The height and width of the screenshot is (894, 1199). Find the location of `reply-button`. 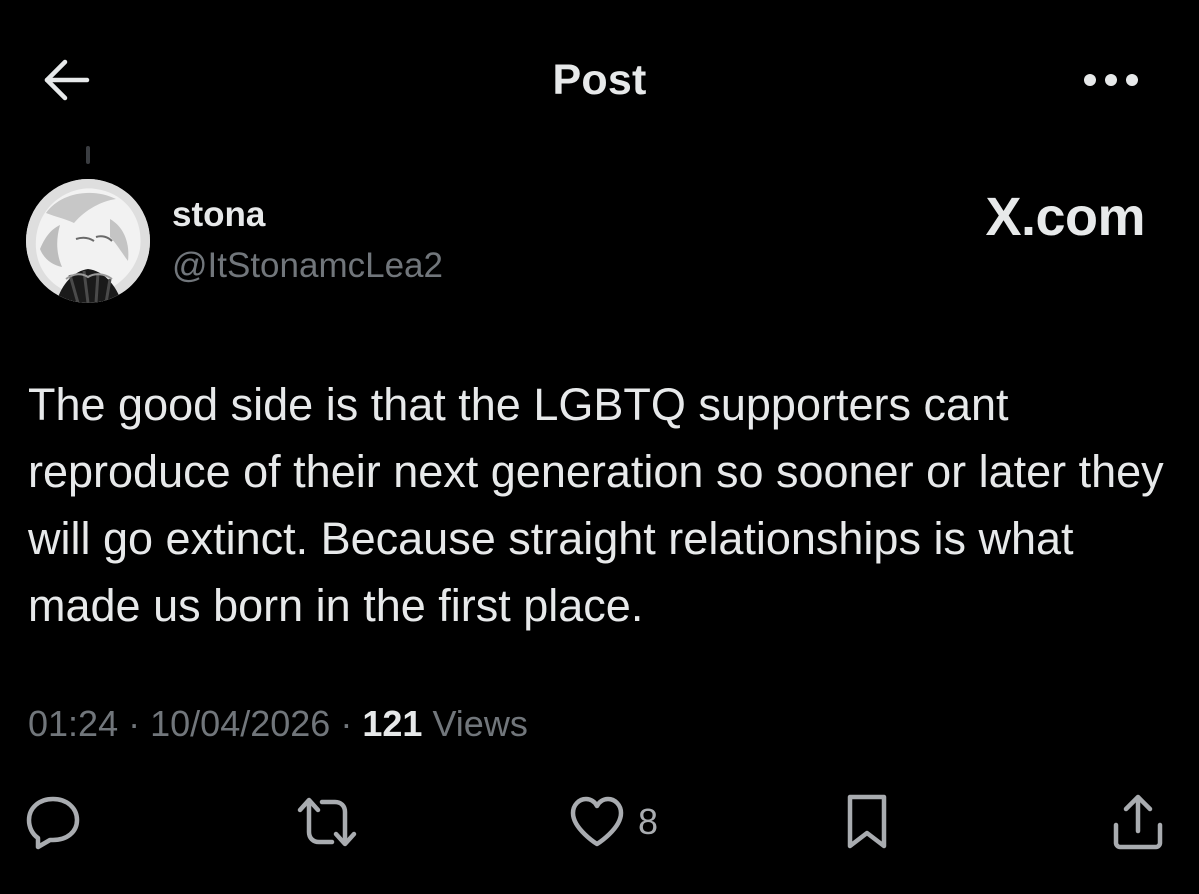

reply-button is located at coordinates (53, 822).